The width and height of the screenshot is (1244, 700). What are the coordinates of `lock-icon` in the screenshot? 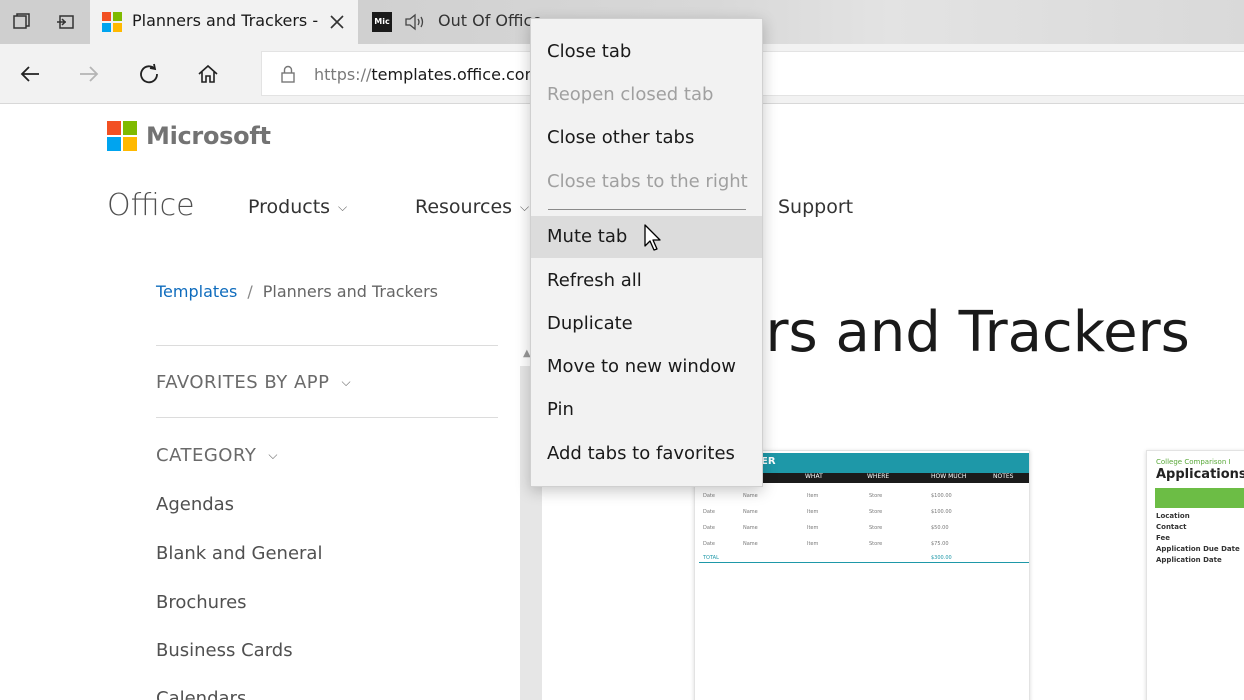 It's located at (288, 74).